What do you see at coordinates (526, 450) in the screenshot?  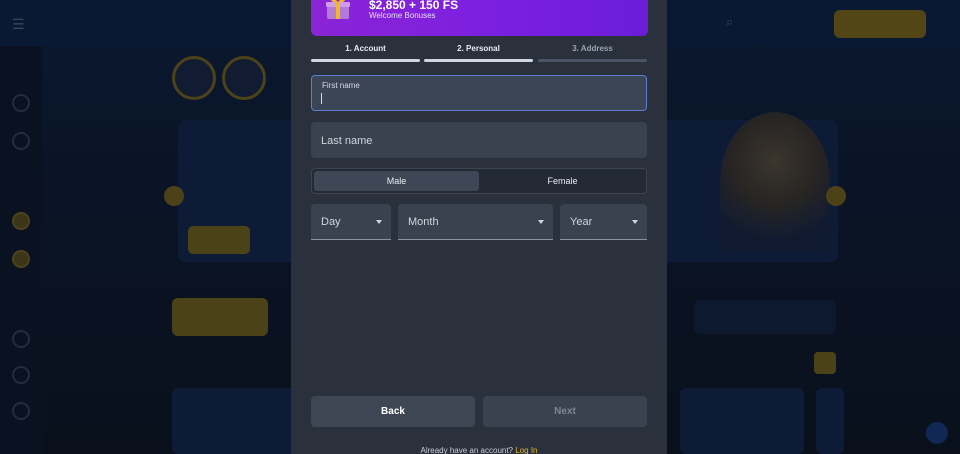 I see `login-link: Log In` at bounding box center [526, 450].